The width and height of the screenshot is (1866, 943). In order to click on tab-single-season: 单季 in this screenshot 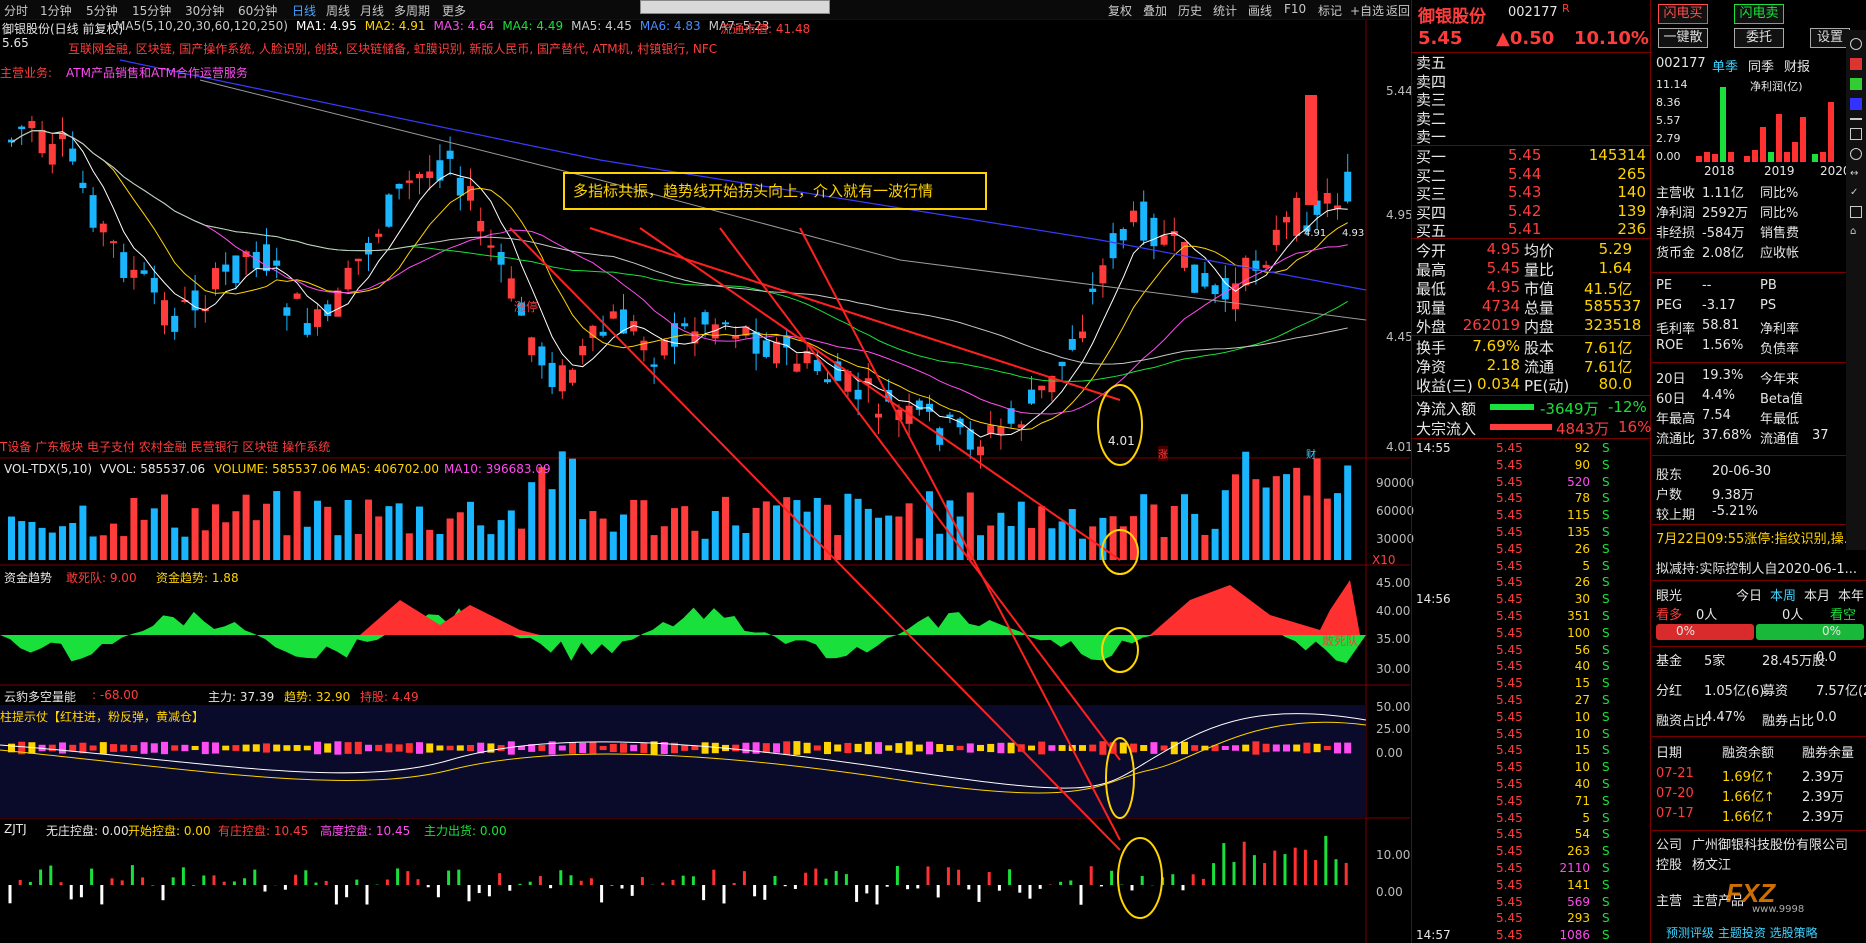, I will do `click(1725, 65)`.